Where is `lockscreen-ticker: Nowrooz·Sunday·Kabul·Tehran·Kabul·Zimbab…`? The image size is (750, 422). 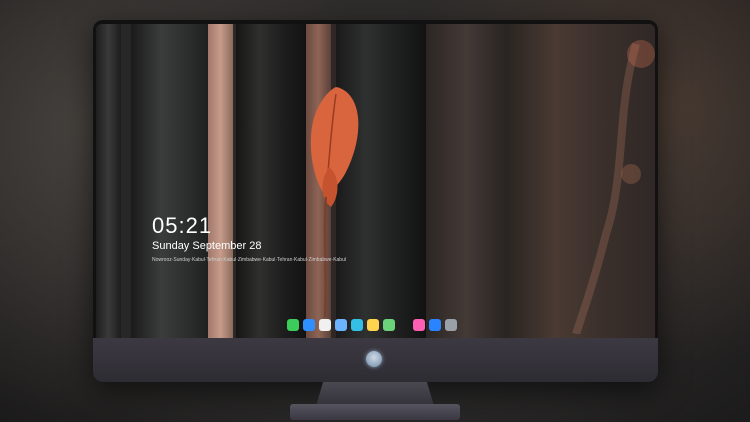 lockscreen-ticker: Nowrooz·Sunday·Kabul·Tehran·Kabul·Zimbab… is located at coordinates (249, 260).